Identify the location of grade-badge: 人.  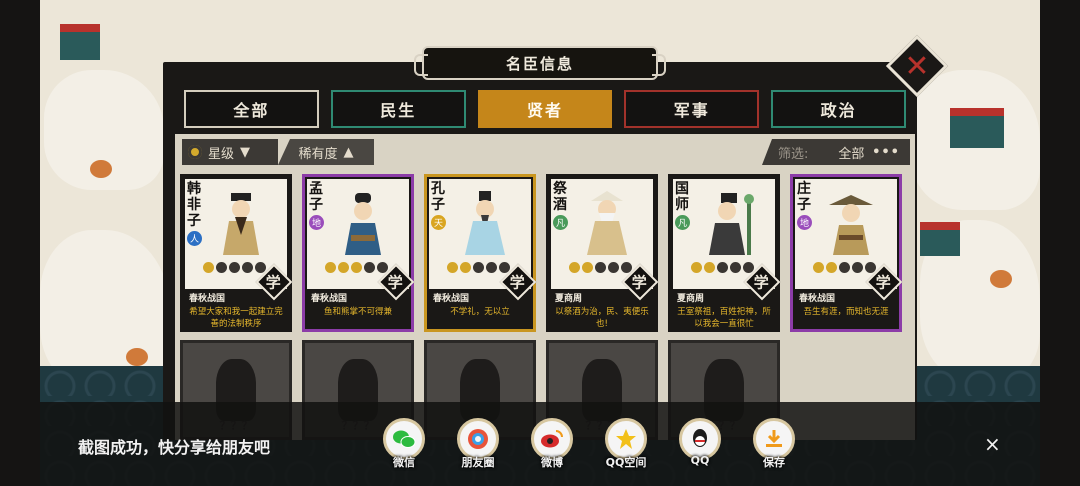
(194, 238).